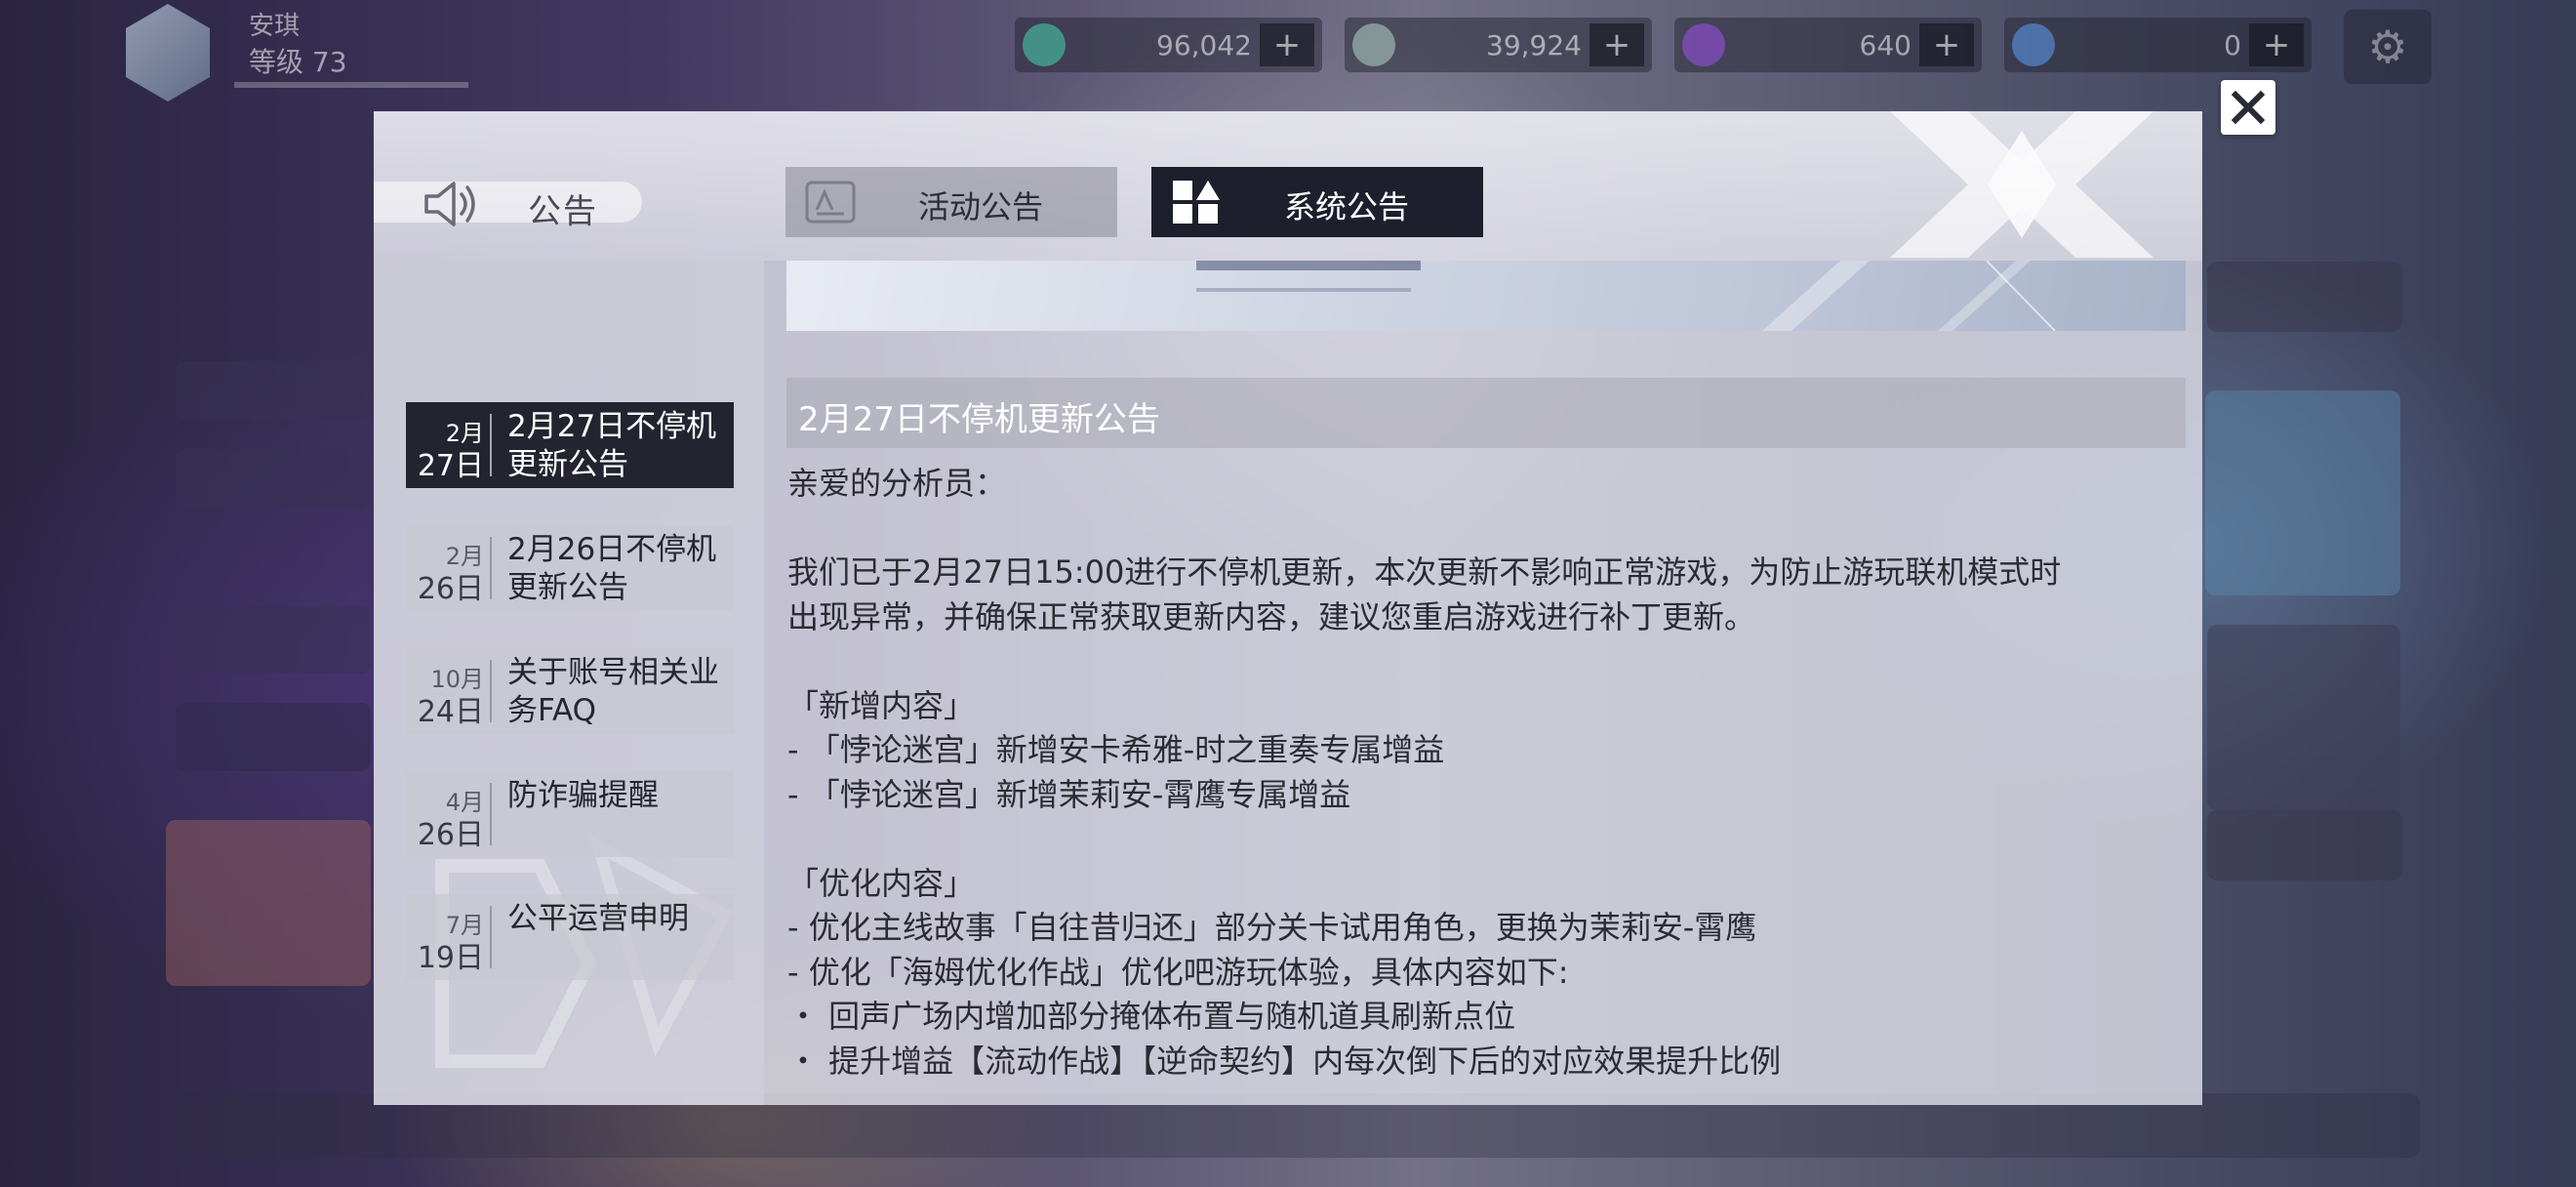  I want to click on item-day: 19日, so click(450, 958).